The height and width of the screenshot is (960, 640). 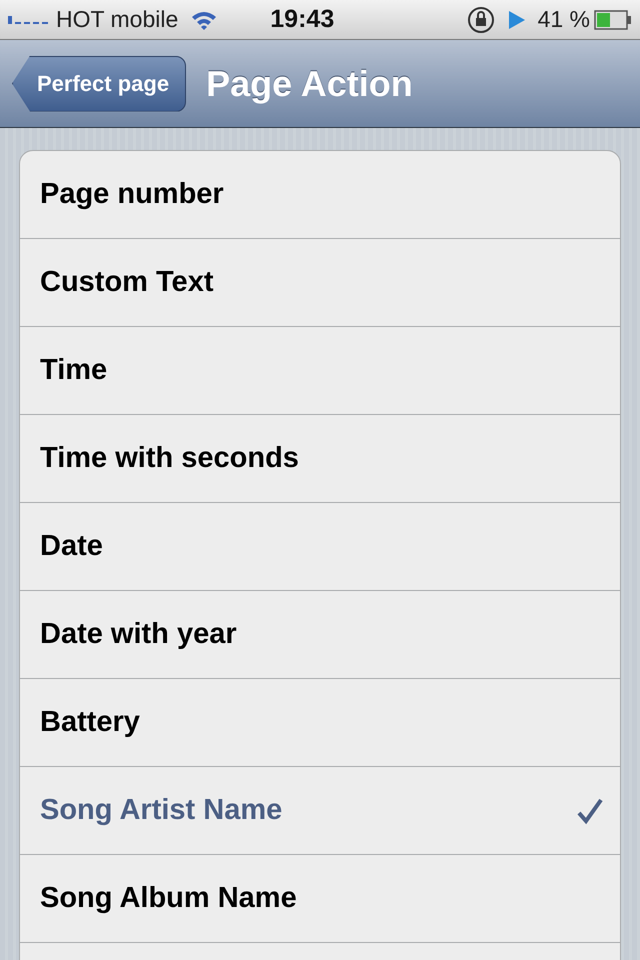 What do you see at coordinates (74, 370) in the screenshot?
I see `option-label: Time` at bounding box center [74, 370].